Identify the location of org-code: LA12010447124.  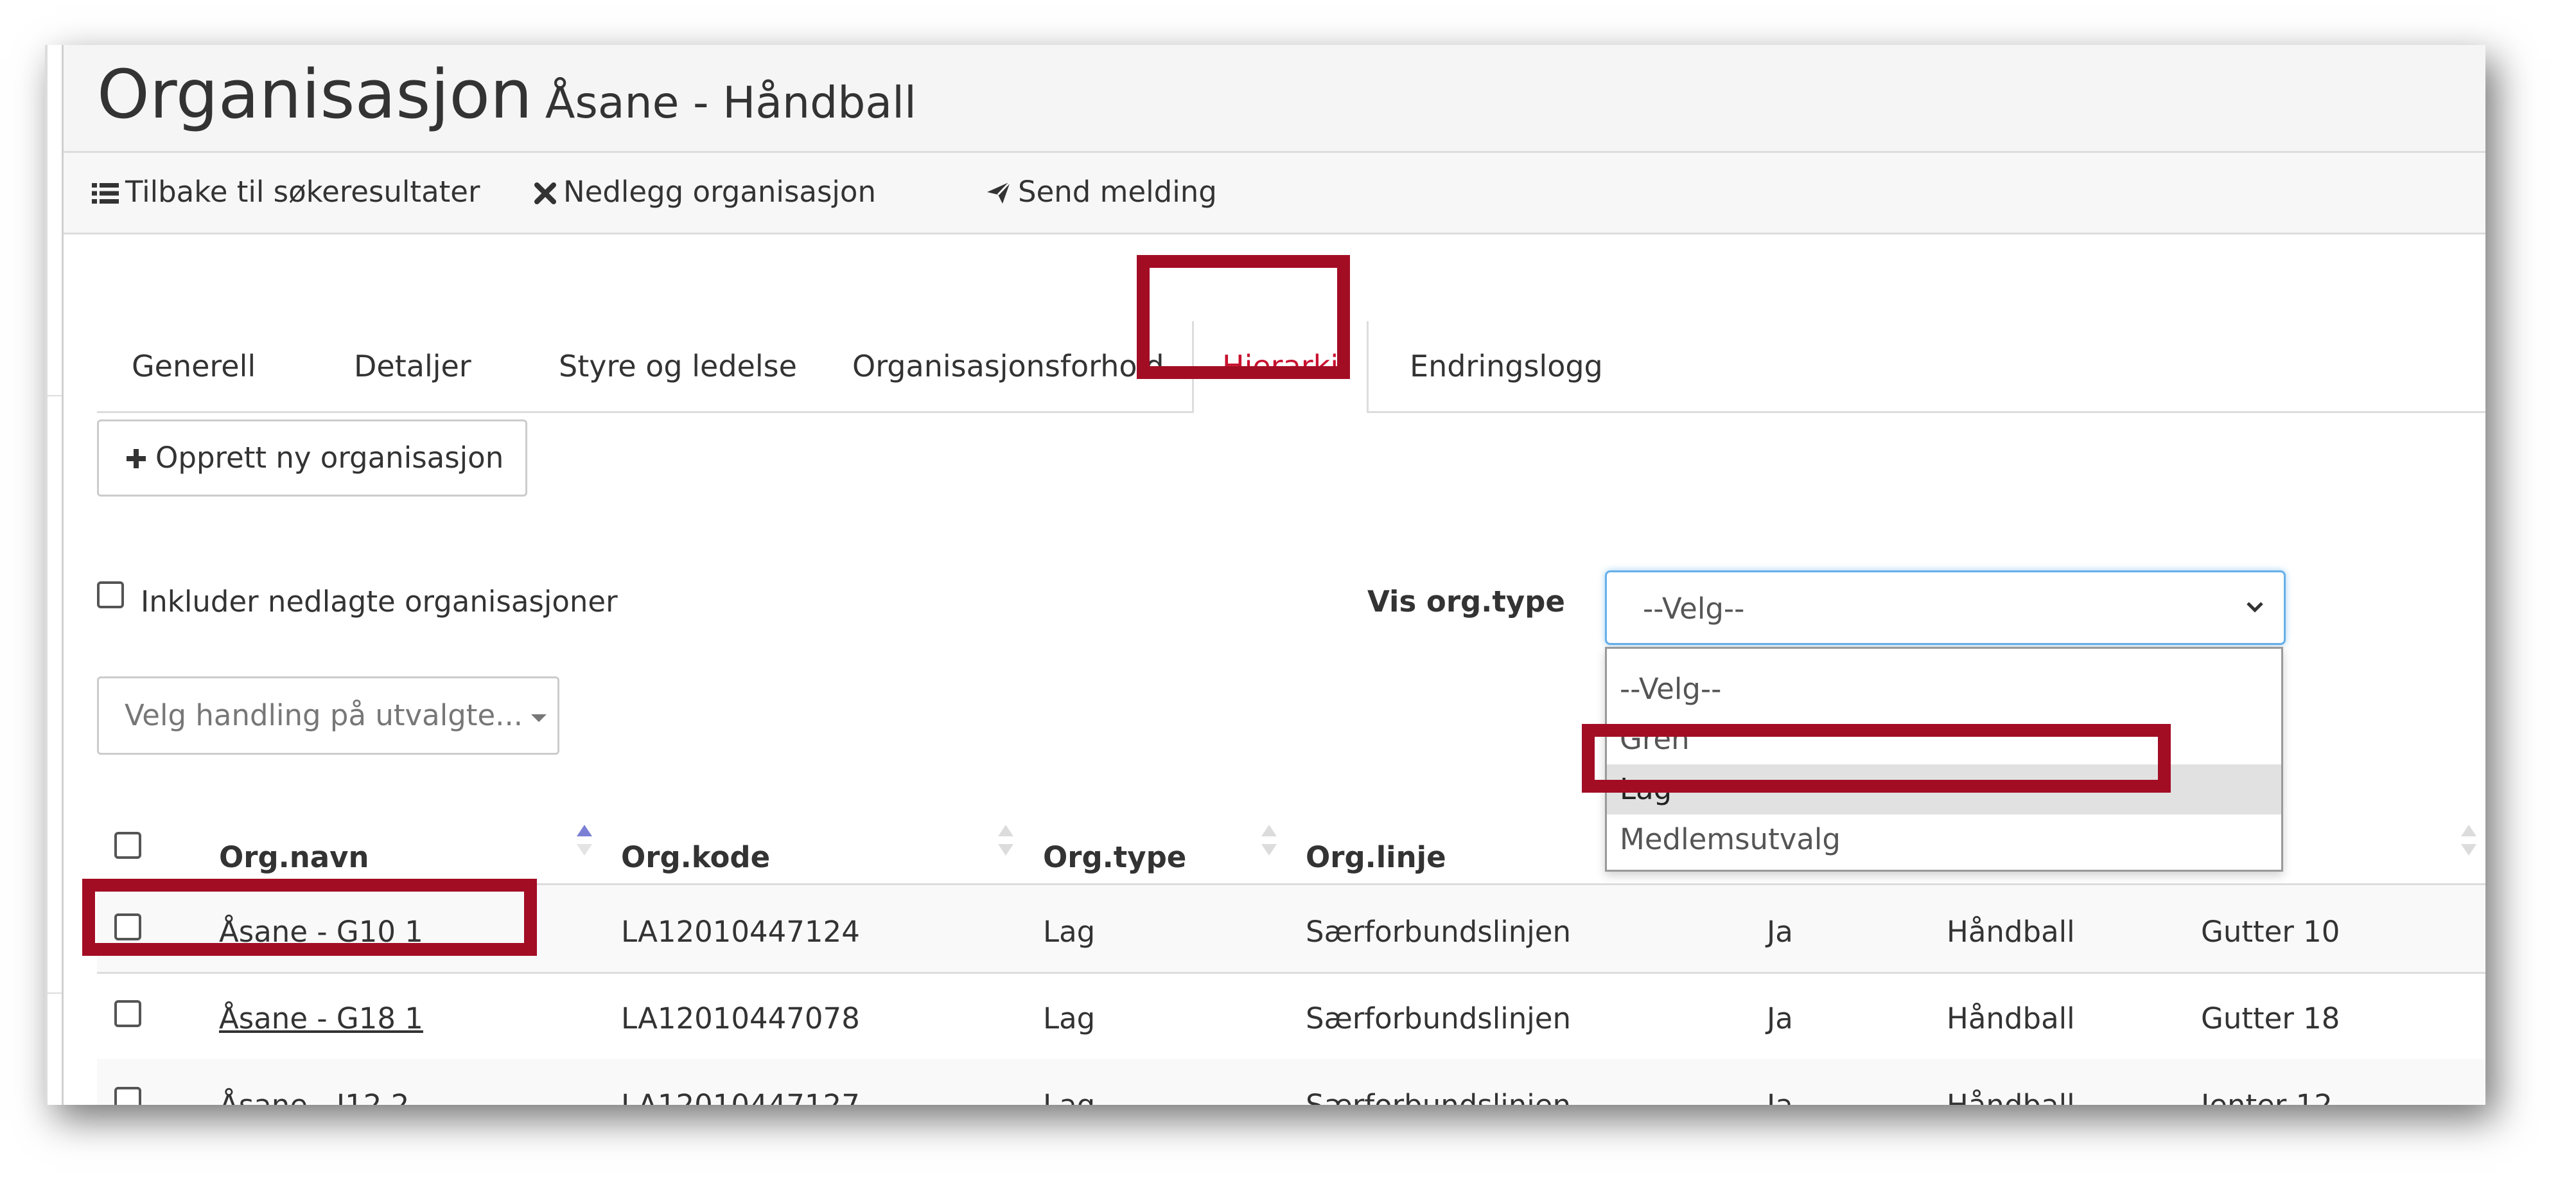
(740, 932).